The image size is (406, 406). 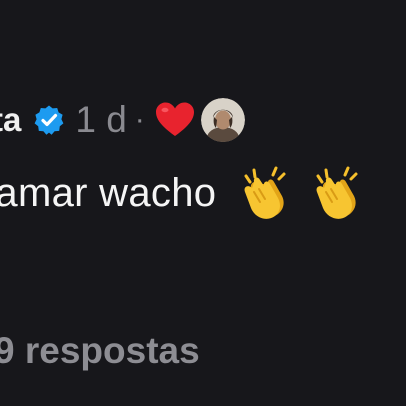 What do you see at coordinates (100, 351) in the screenshot?
I see `view-replies-button: 9 respostas` at bounding box center [100, 351].